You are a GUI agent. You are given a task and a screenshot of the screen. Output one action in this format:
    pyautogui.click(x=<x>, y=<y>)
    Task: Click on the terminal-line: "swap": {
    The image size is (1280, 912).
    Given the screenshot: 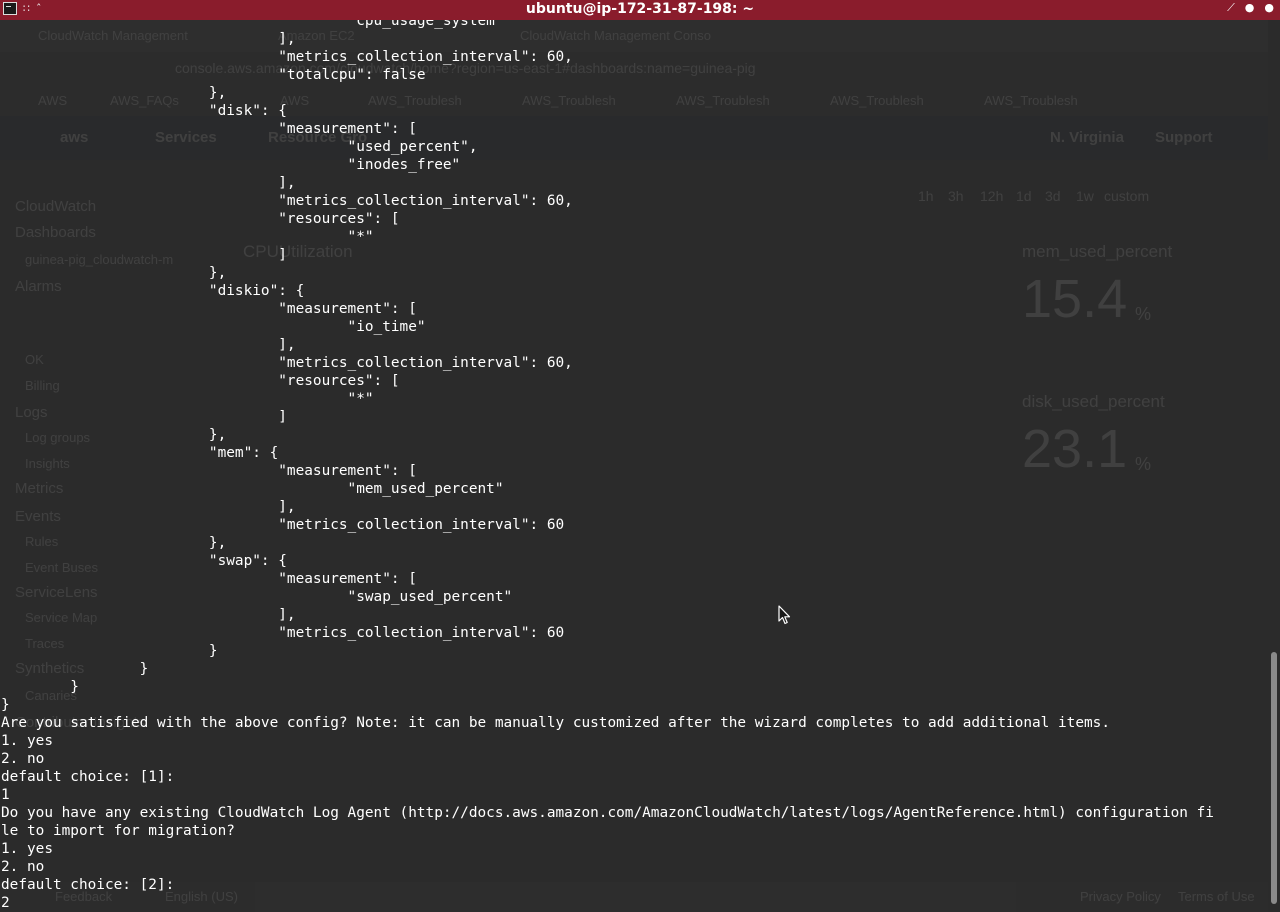 What is the action you would take?
    pyautogui.click(x=144, y=561)
    